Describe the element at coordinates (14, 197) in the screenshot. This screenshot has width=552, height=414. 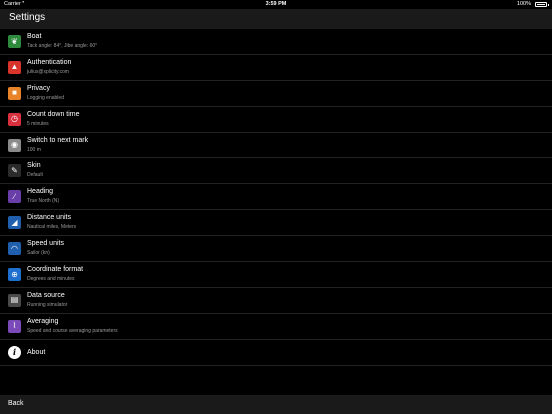
I see `heading-icon: ∕` at that location.